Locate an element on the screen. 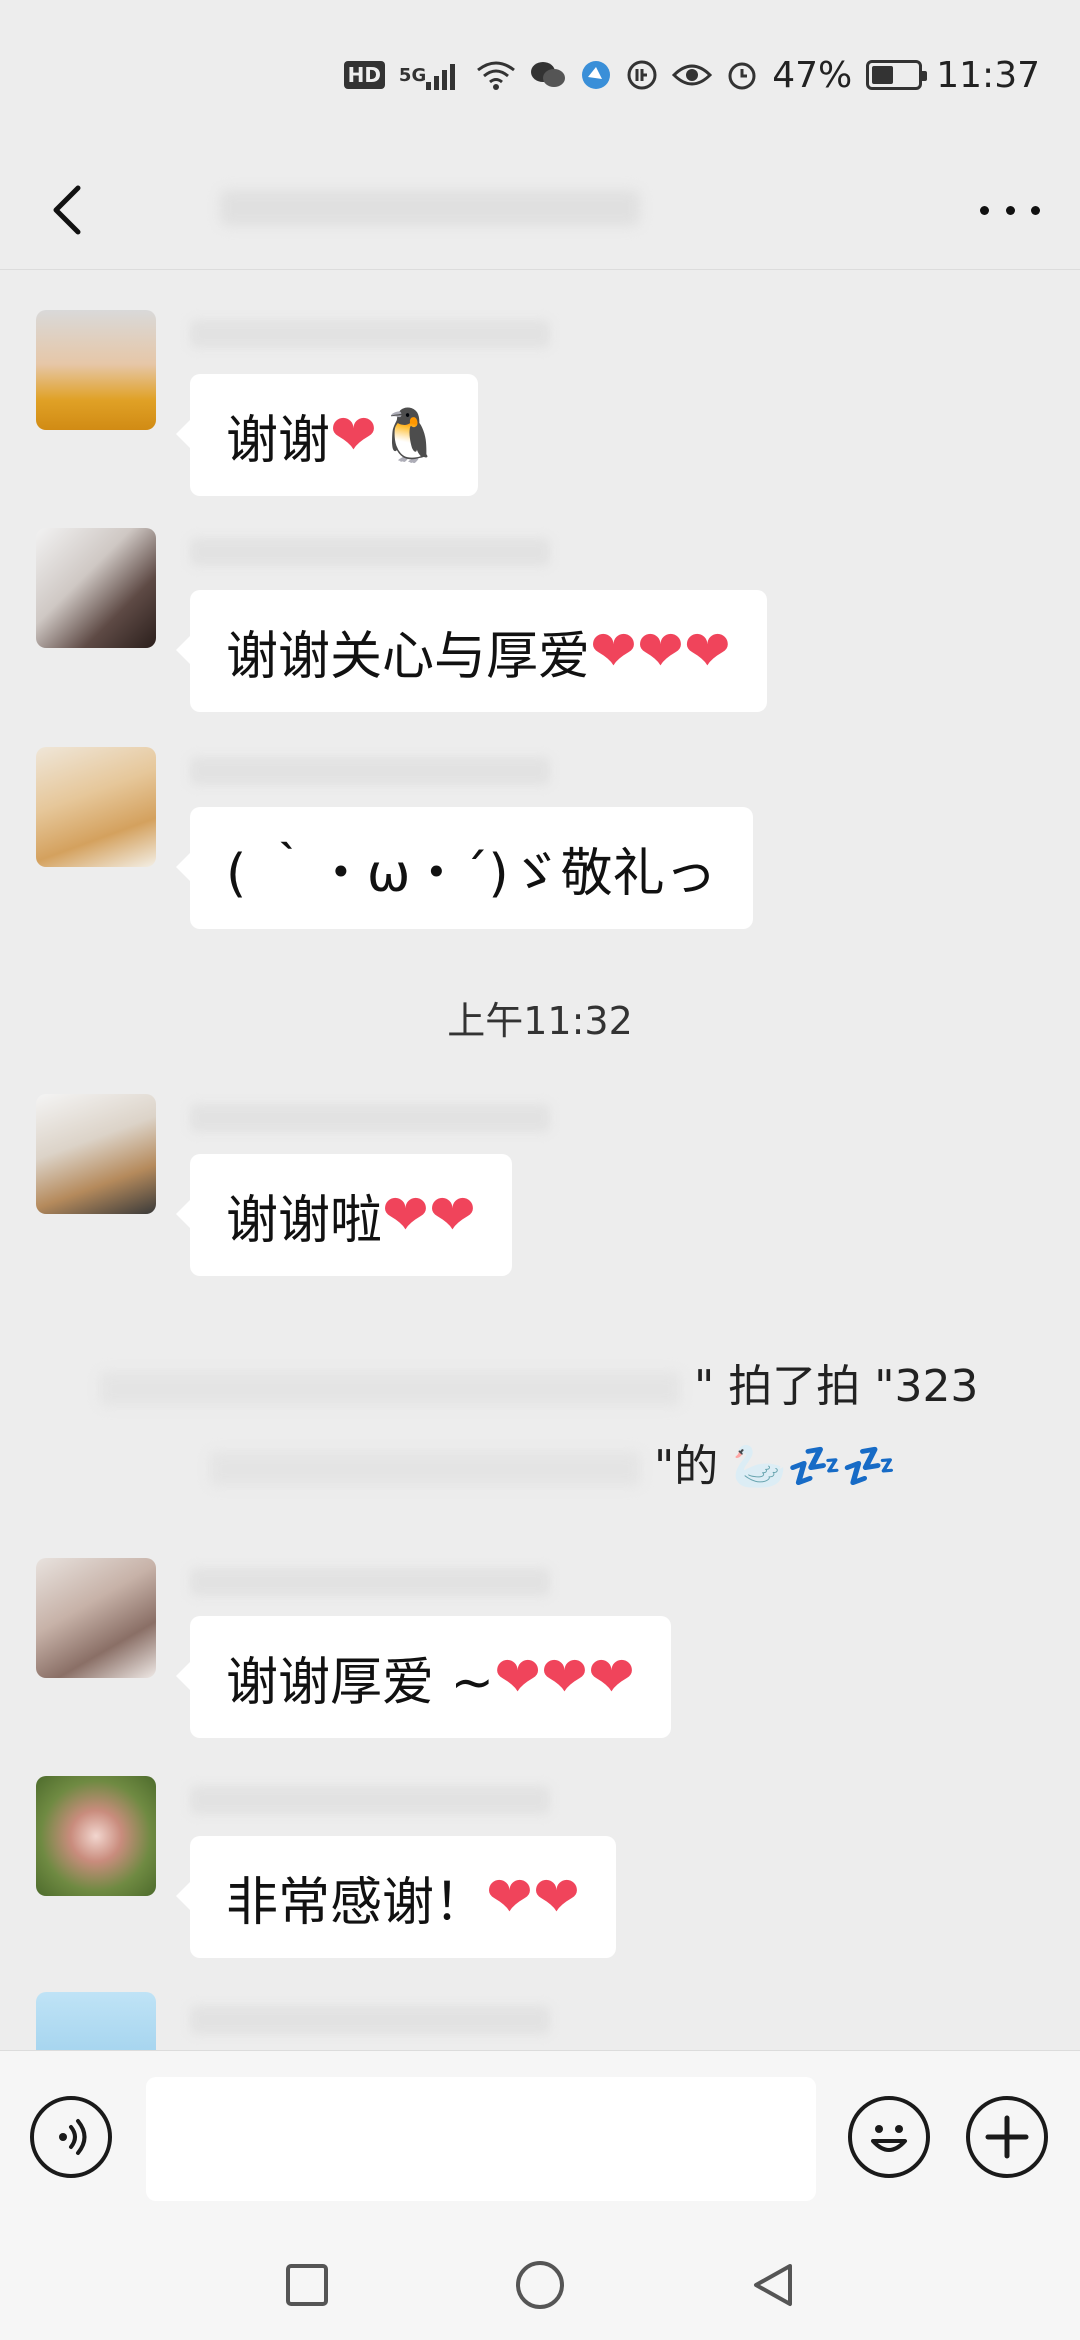 Image resolution: width=1080 pixels, height=2340 pixels. data-saver-icon is located at coordinates (642, 75).